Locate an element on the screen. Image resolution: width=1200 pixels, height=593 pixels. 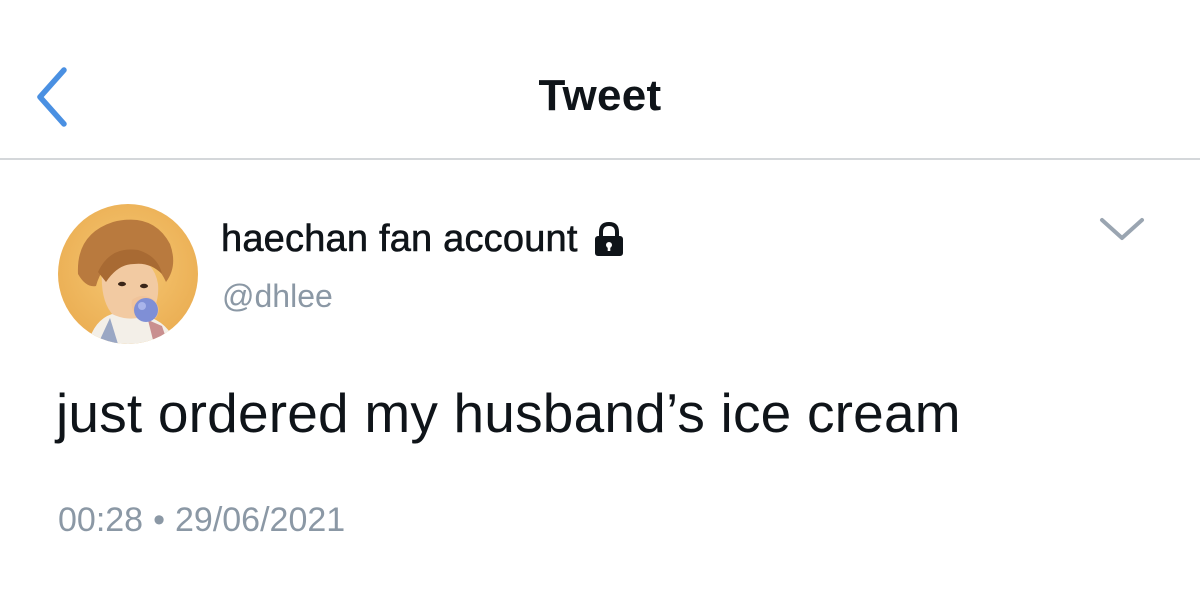
chevron-down-icon is located at coordinates (1122, 229).